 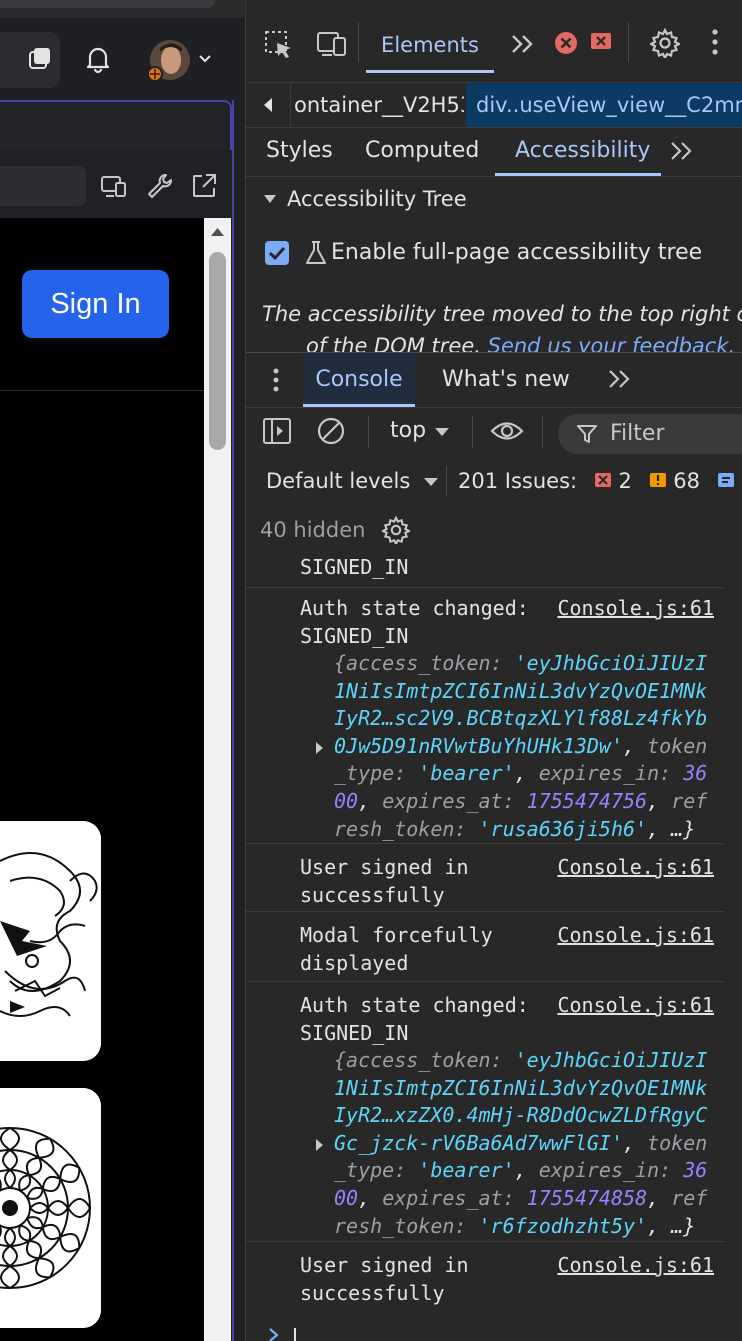 I want to click on eye-icon, so click(x=507, y=431).